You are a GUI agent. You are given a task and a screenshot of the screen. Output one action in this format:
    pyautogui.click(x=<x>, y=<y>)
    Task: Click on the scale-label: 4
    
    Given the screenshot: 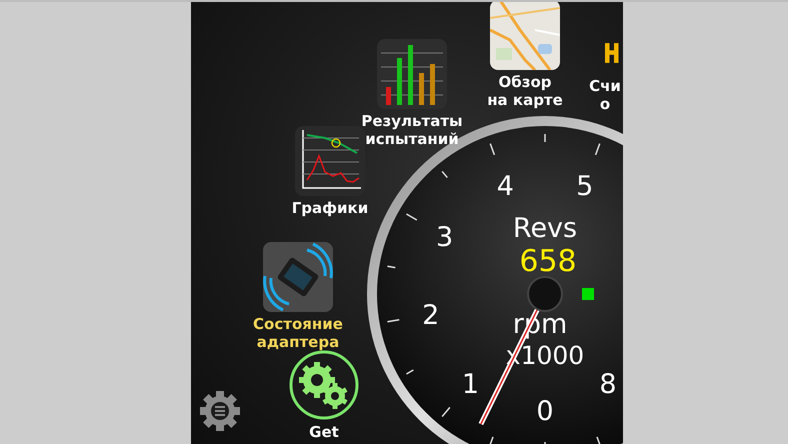 What is the action you would take?
    pyautogui.click(x=505, y=186)
    